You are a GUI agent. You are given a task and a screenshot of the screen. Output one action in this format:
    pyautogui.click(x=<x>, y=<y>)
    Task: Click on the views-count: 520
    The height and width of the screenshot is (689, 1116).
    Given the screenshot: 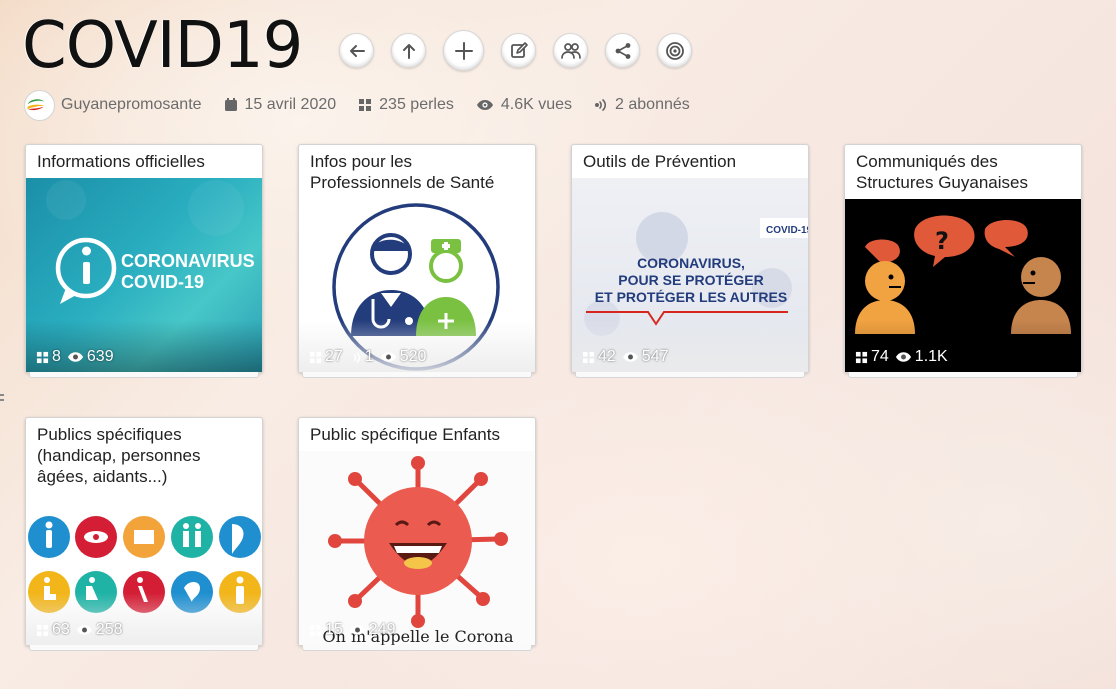 What is the action you would take?
    pyautogui.click(x=413, y=356)
    